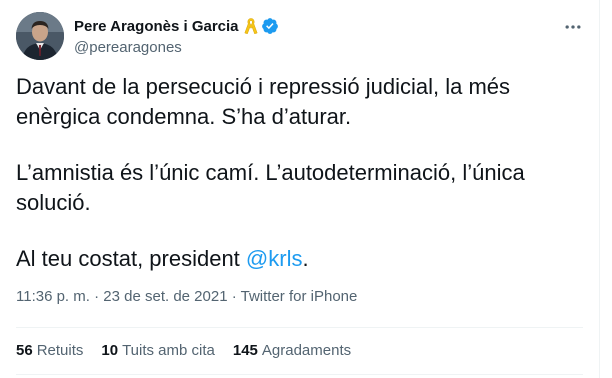 Image resolution: width=612 pixels, height=378 pixels. What do you see at coordinates (274, 258) in the screenshot?
I see `mention-link: @krls` at bounding box center [274, 258].